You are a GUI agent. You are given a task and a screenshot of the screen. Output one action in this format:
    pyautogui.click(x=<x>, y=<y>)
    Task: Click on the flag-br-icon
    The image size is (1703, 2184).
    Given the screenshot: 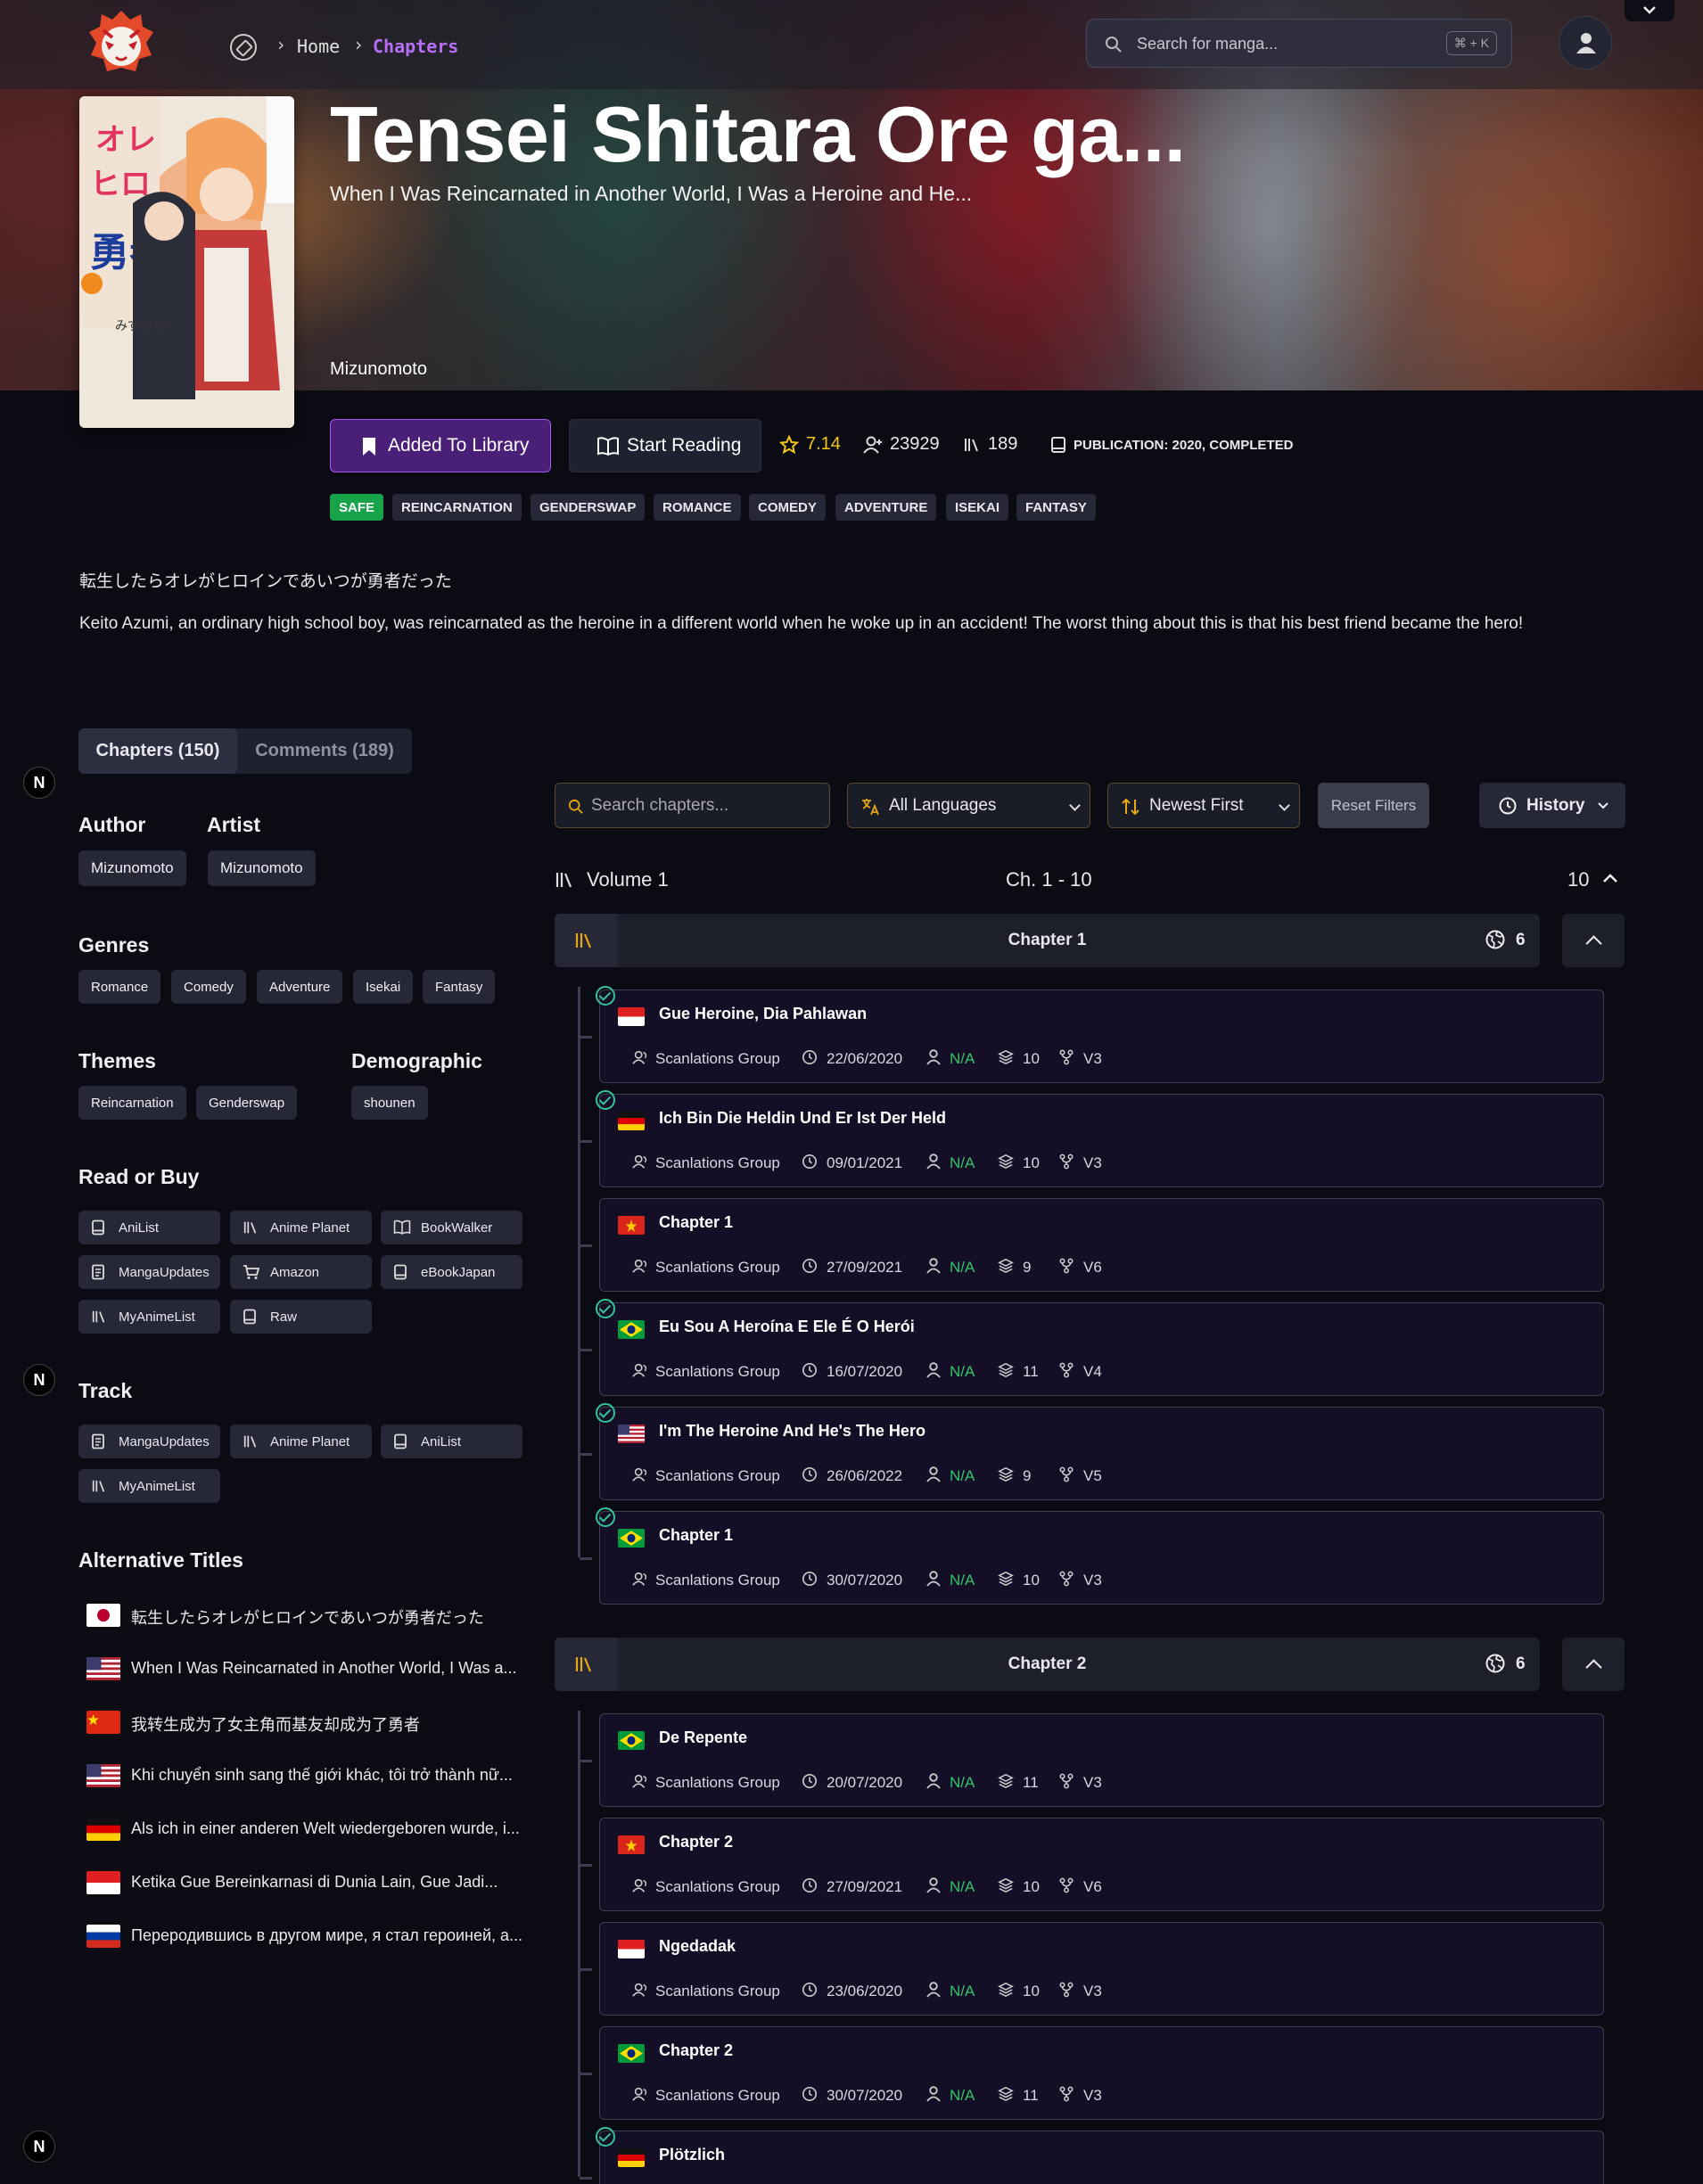 What is the action you would take?
    pyautogui.click(x=631, y=1740)
    